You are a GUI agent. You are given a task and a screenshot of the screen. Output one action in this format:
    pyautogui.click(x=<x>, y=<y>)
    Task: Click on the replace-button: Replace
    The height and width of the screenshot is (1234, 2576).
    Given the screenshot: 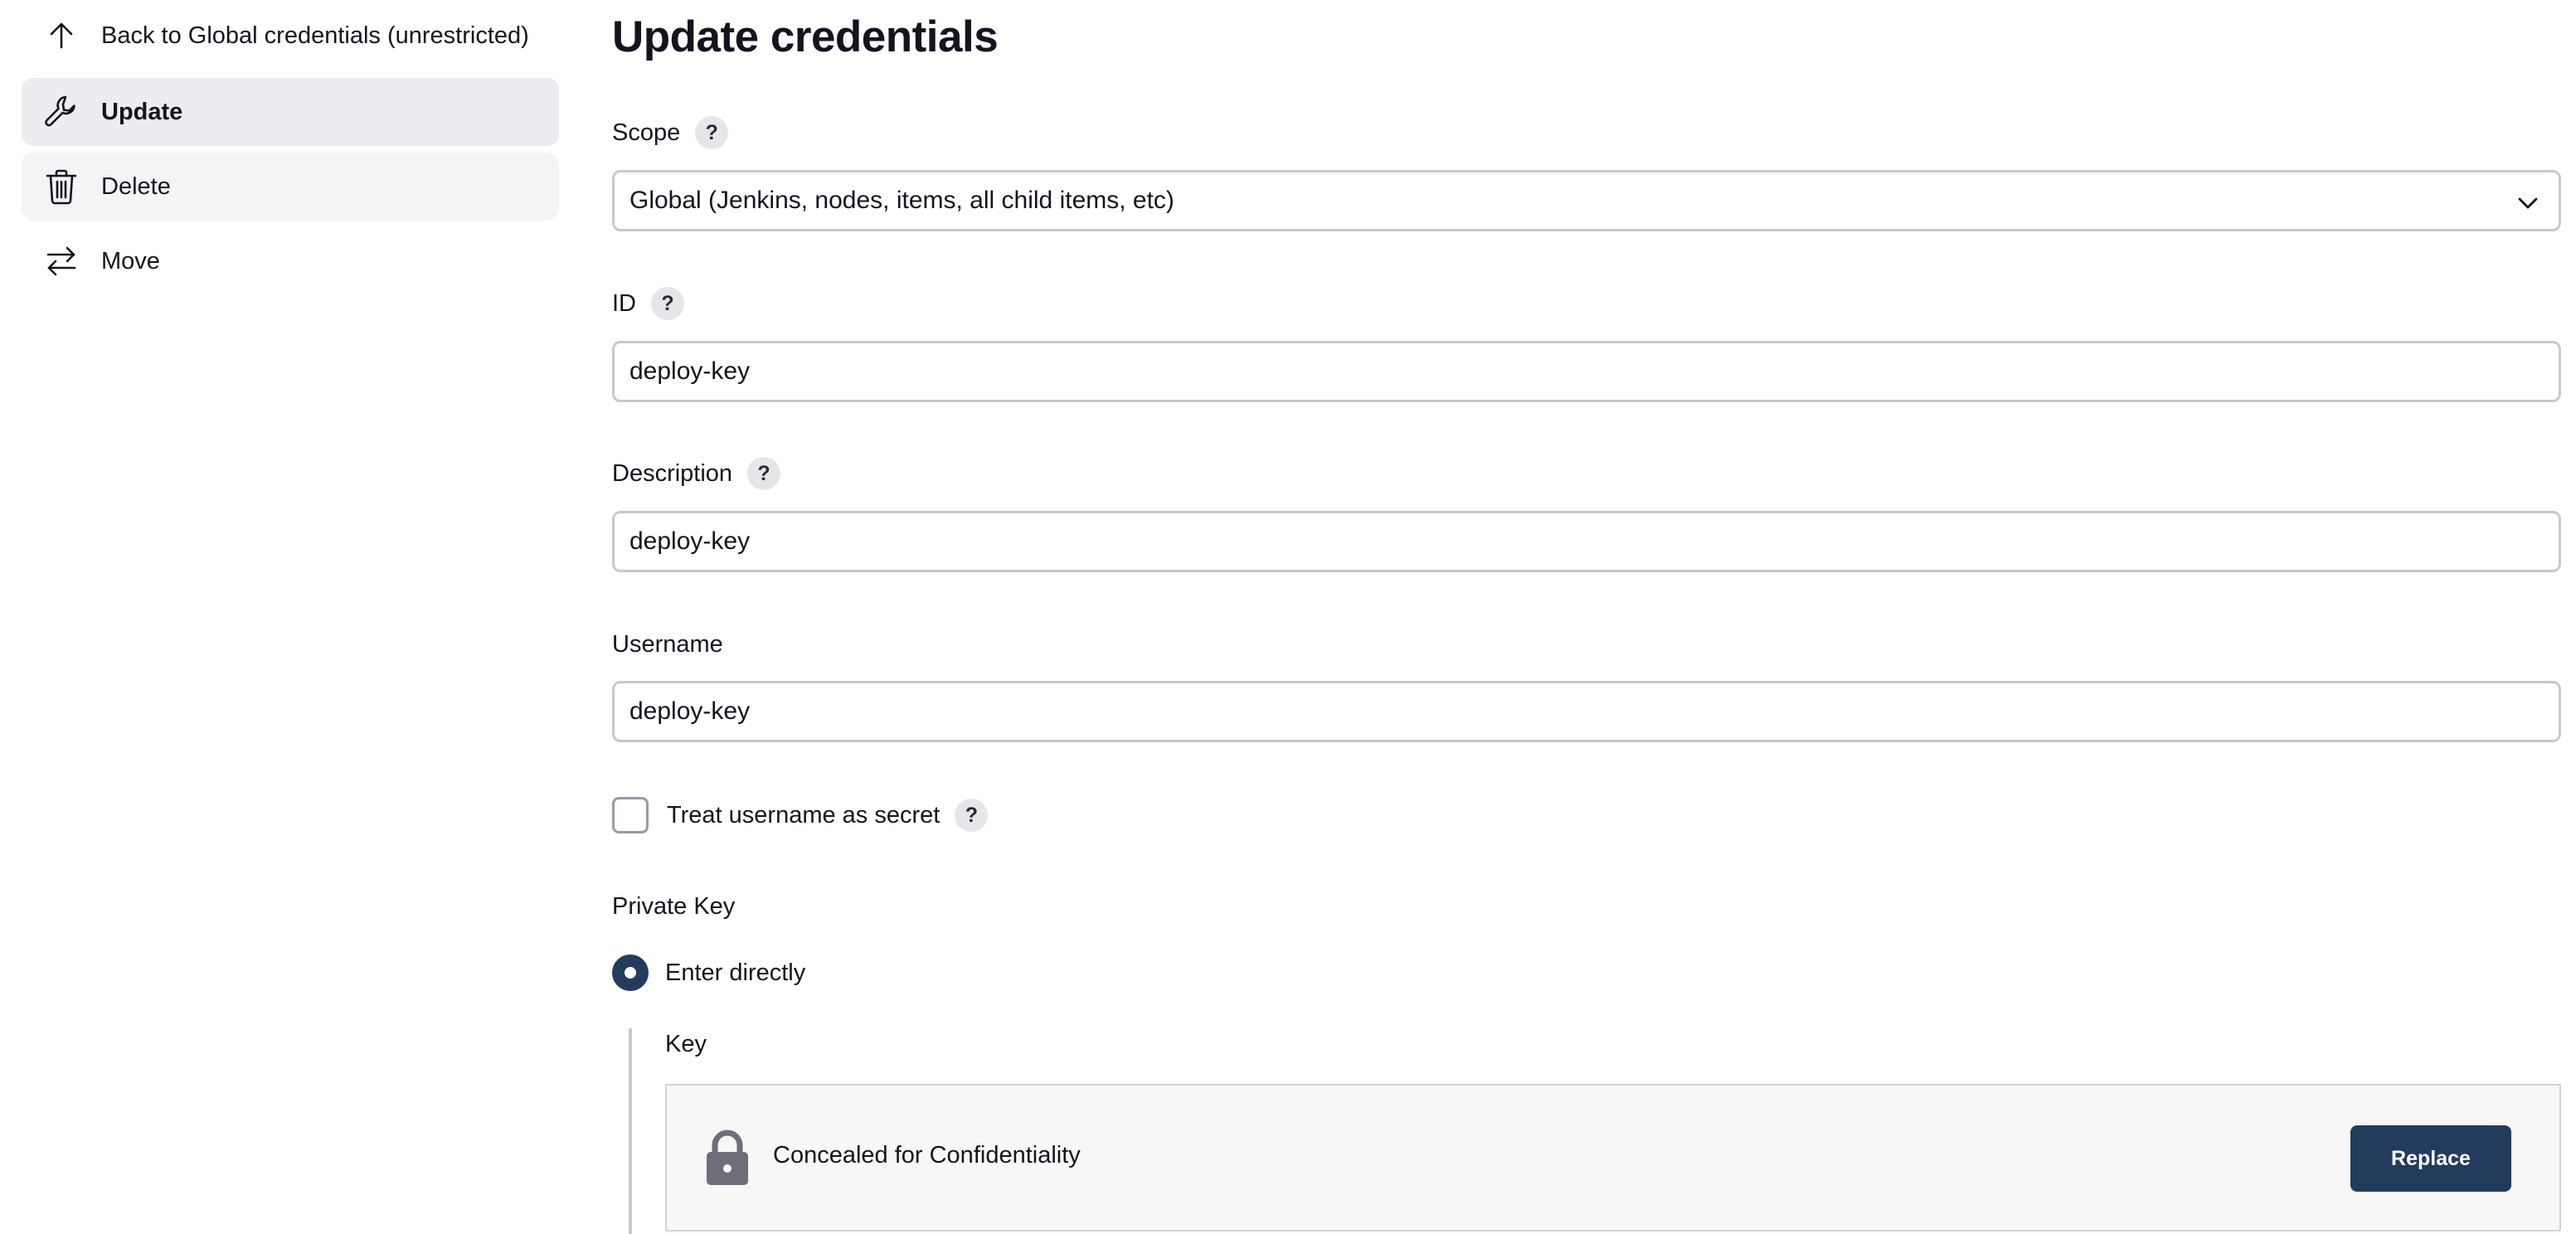 What is the action you would take?
    pyautogui.click(x=2431, y=1159)
    